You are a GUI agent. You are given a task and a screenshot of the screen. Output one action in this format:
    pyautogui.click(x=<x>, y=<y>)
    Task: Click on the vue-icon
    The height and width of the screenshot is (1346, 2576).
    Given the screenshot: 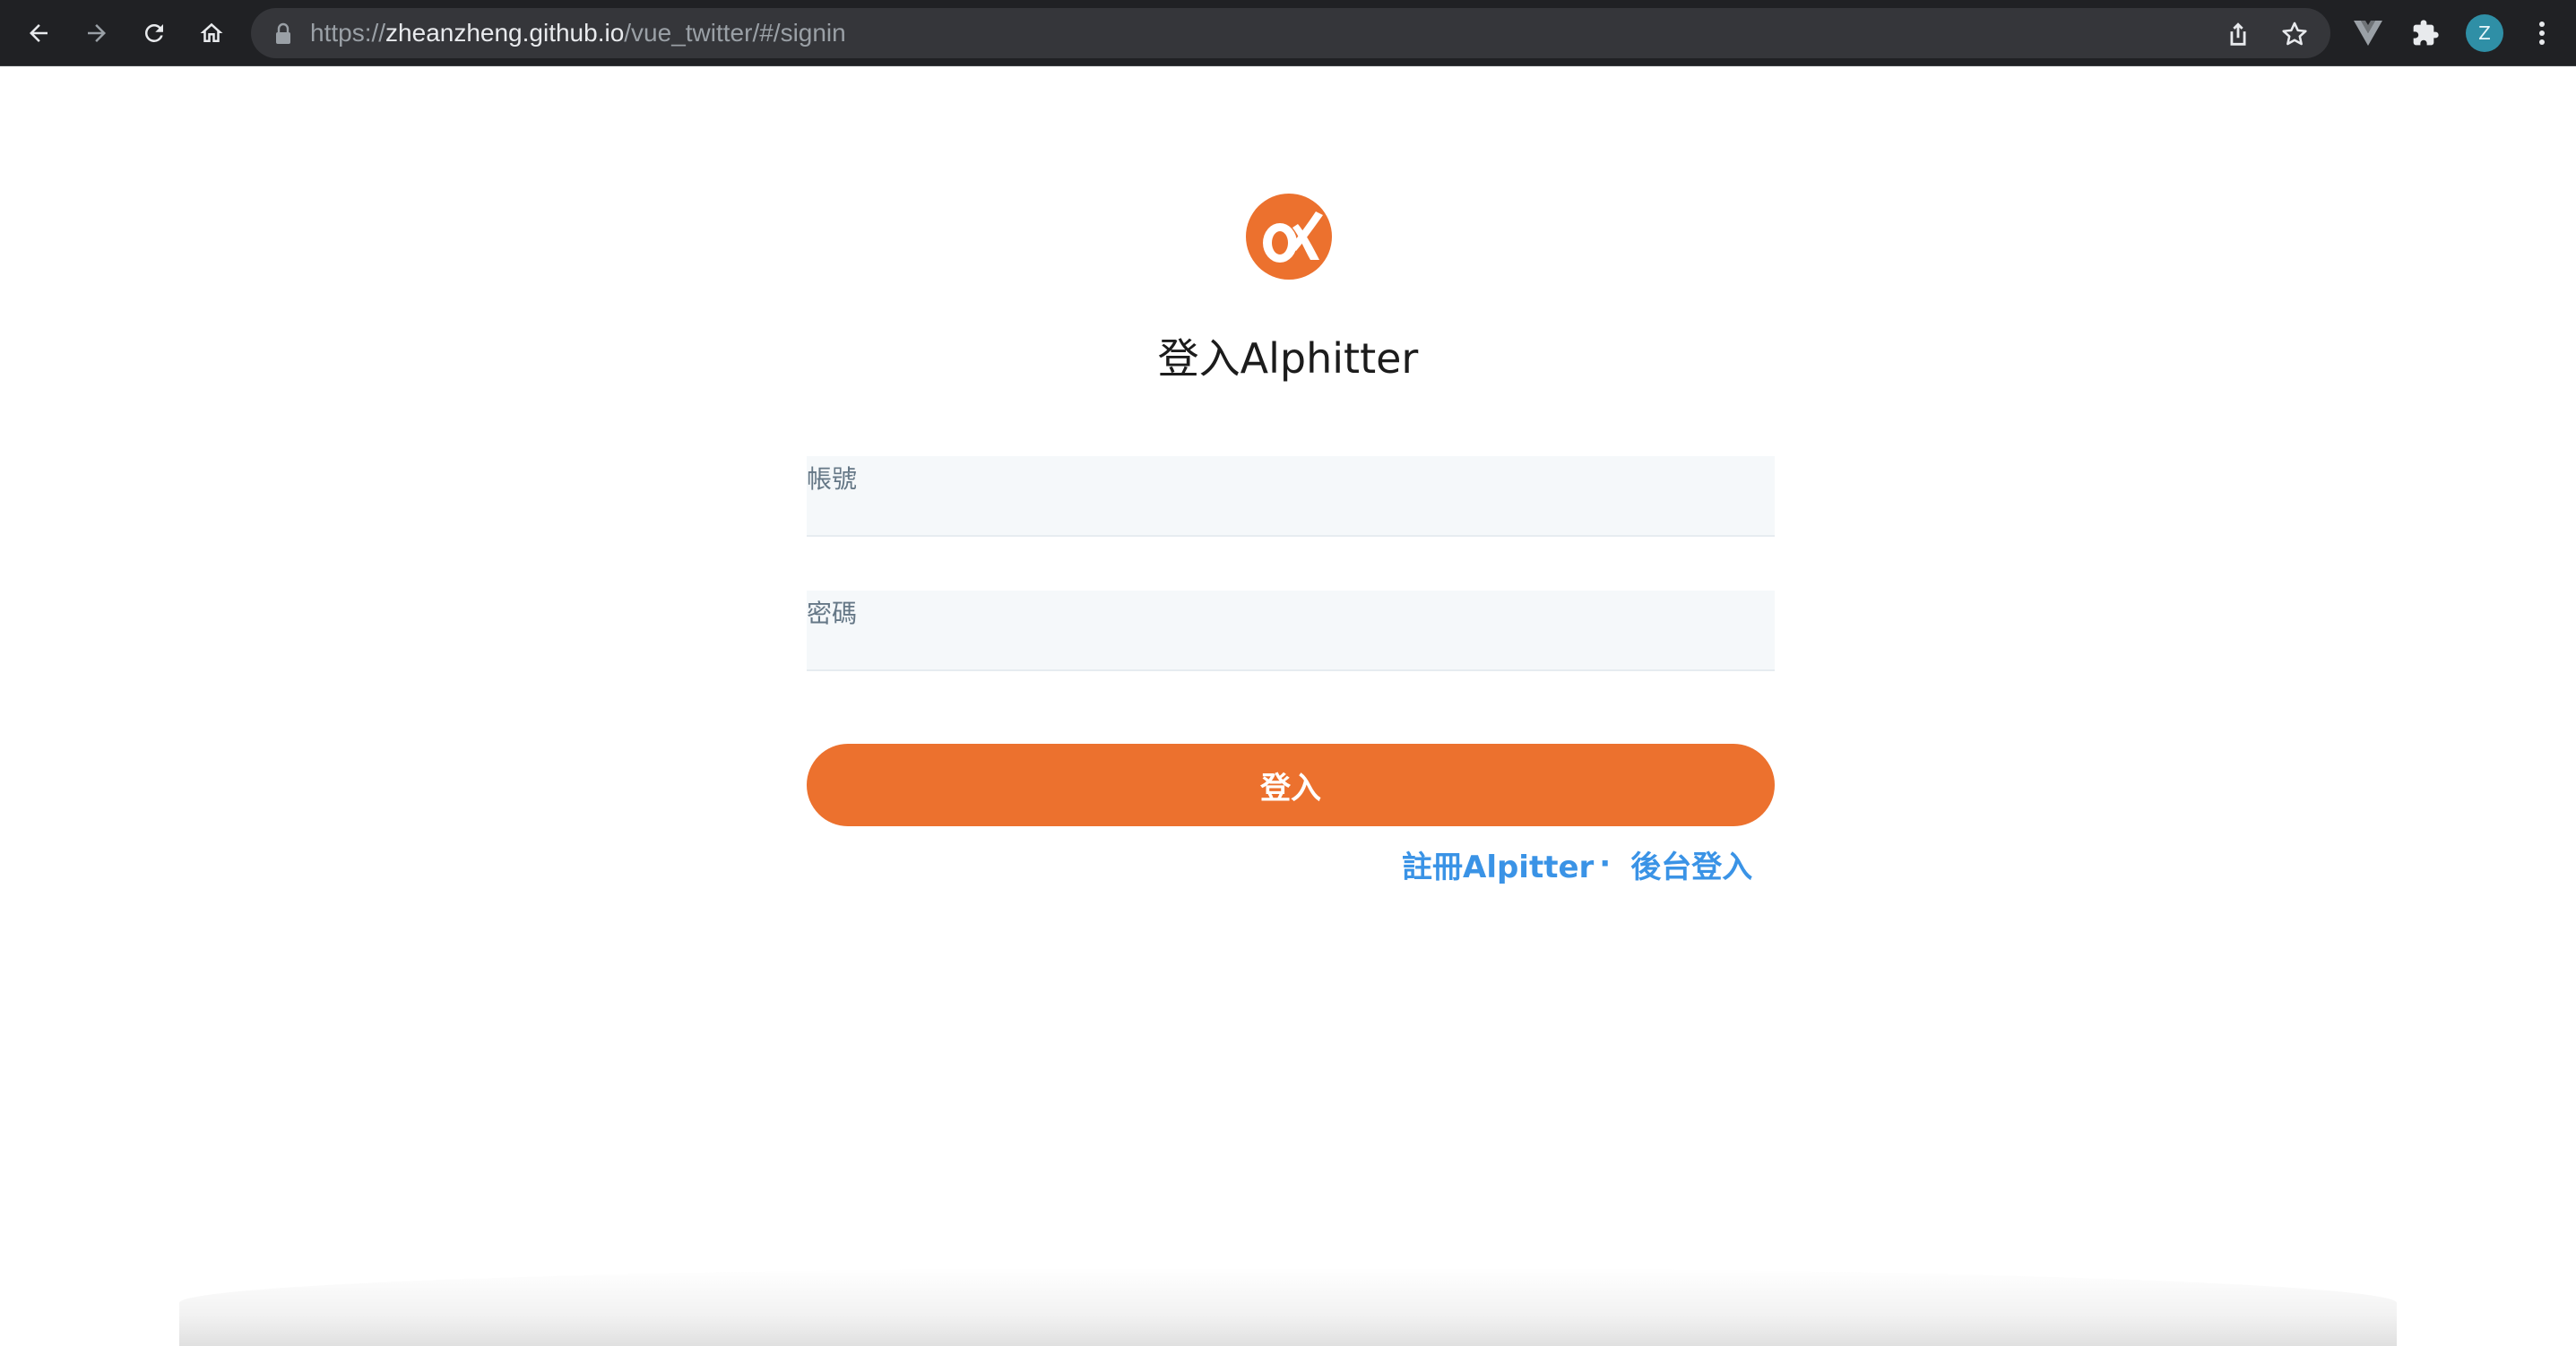 What is the action you would take?
    pyautogui.click(x=2368, y=34)
    